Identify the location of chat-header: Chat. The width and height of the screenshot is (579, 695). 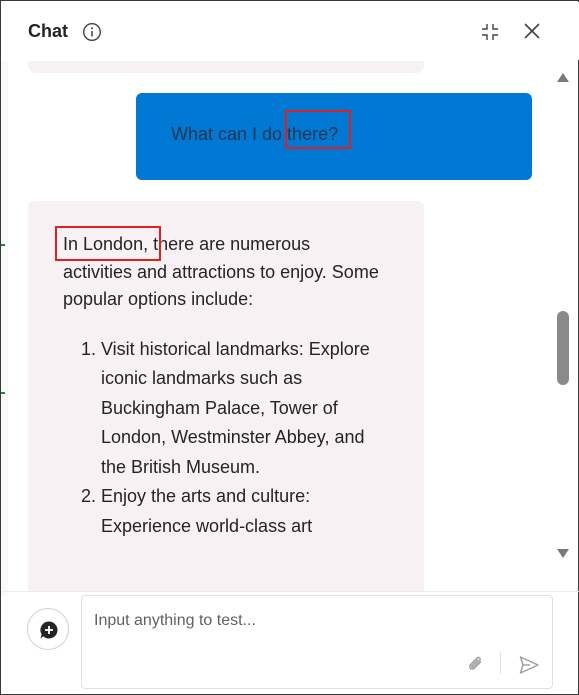
(290, 31).